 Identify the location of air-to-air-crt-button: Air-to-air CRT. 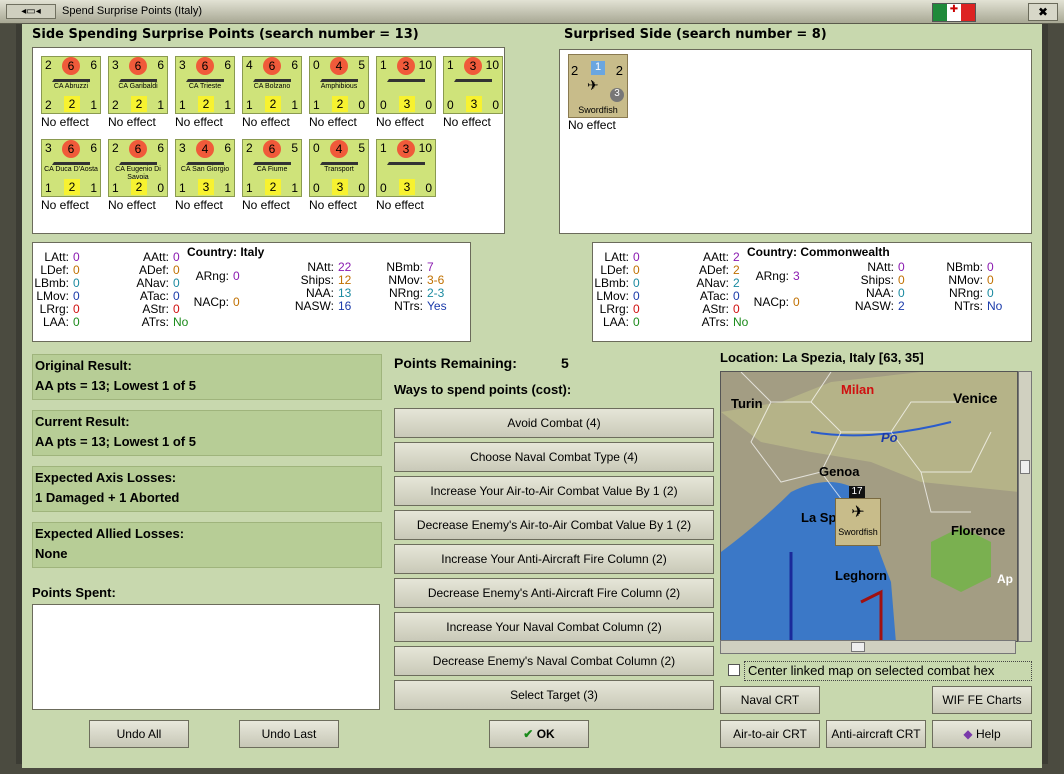
(770, 734).